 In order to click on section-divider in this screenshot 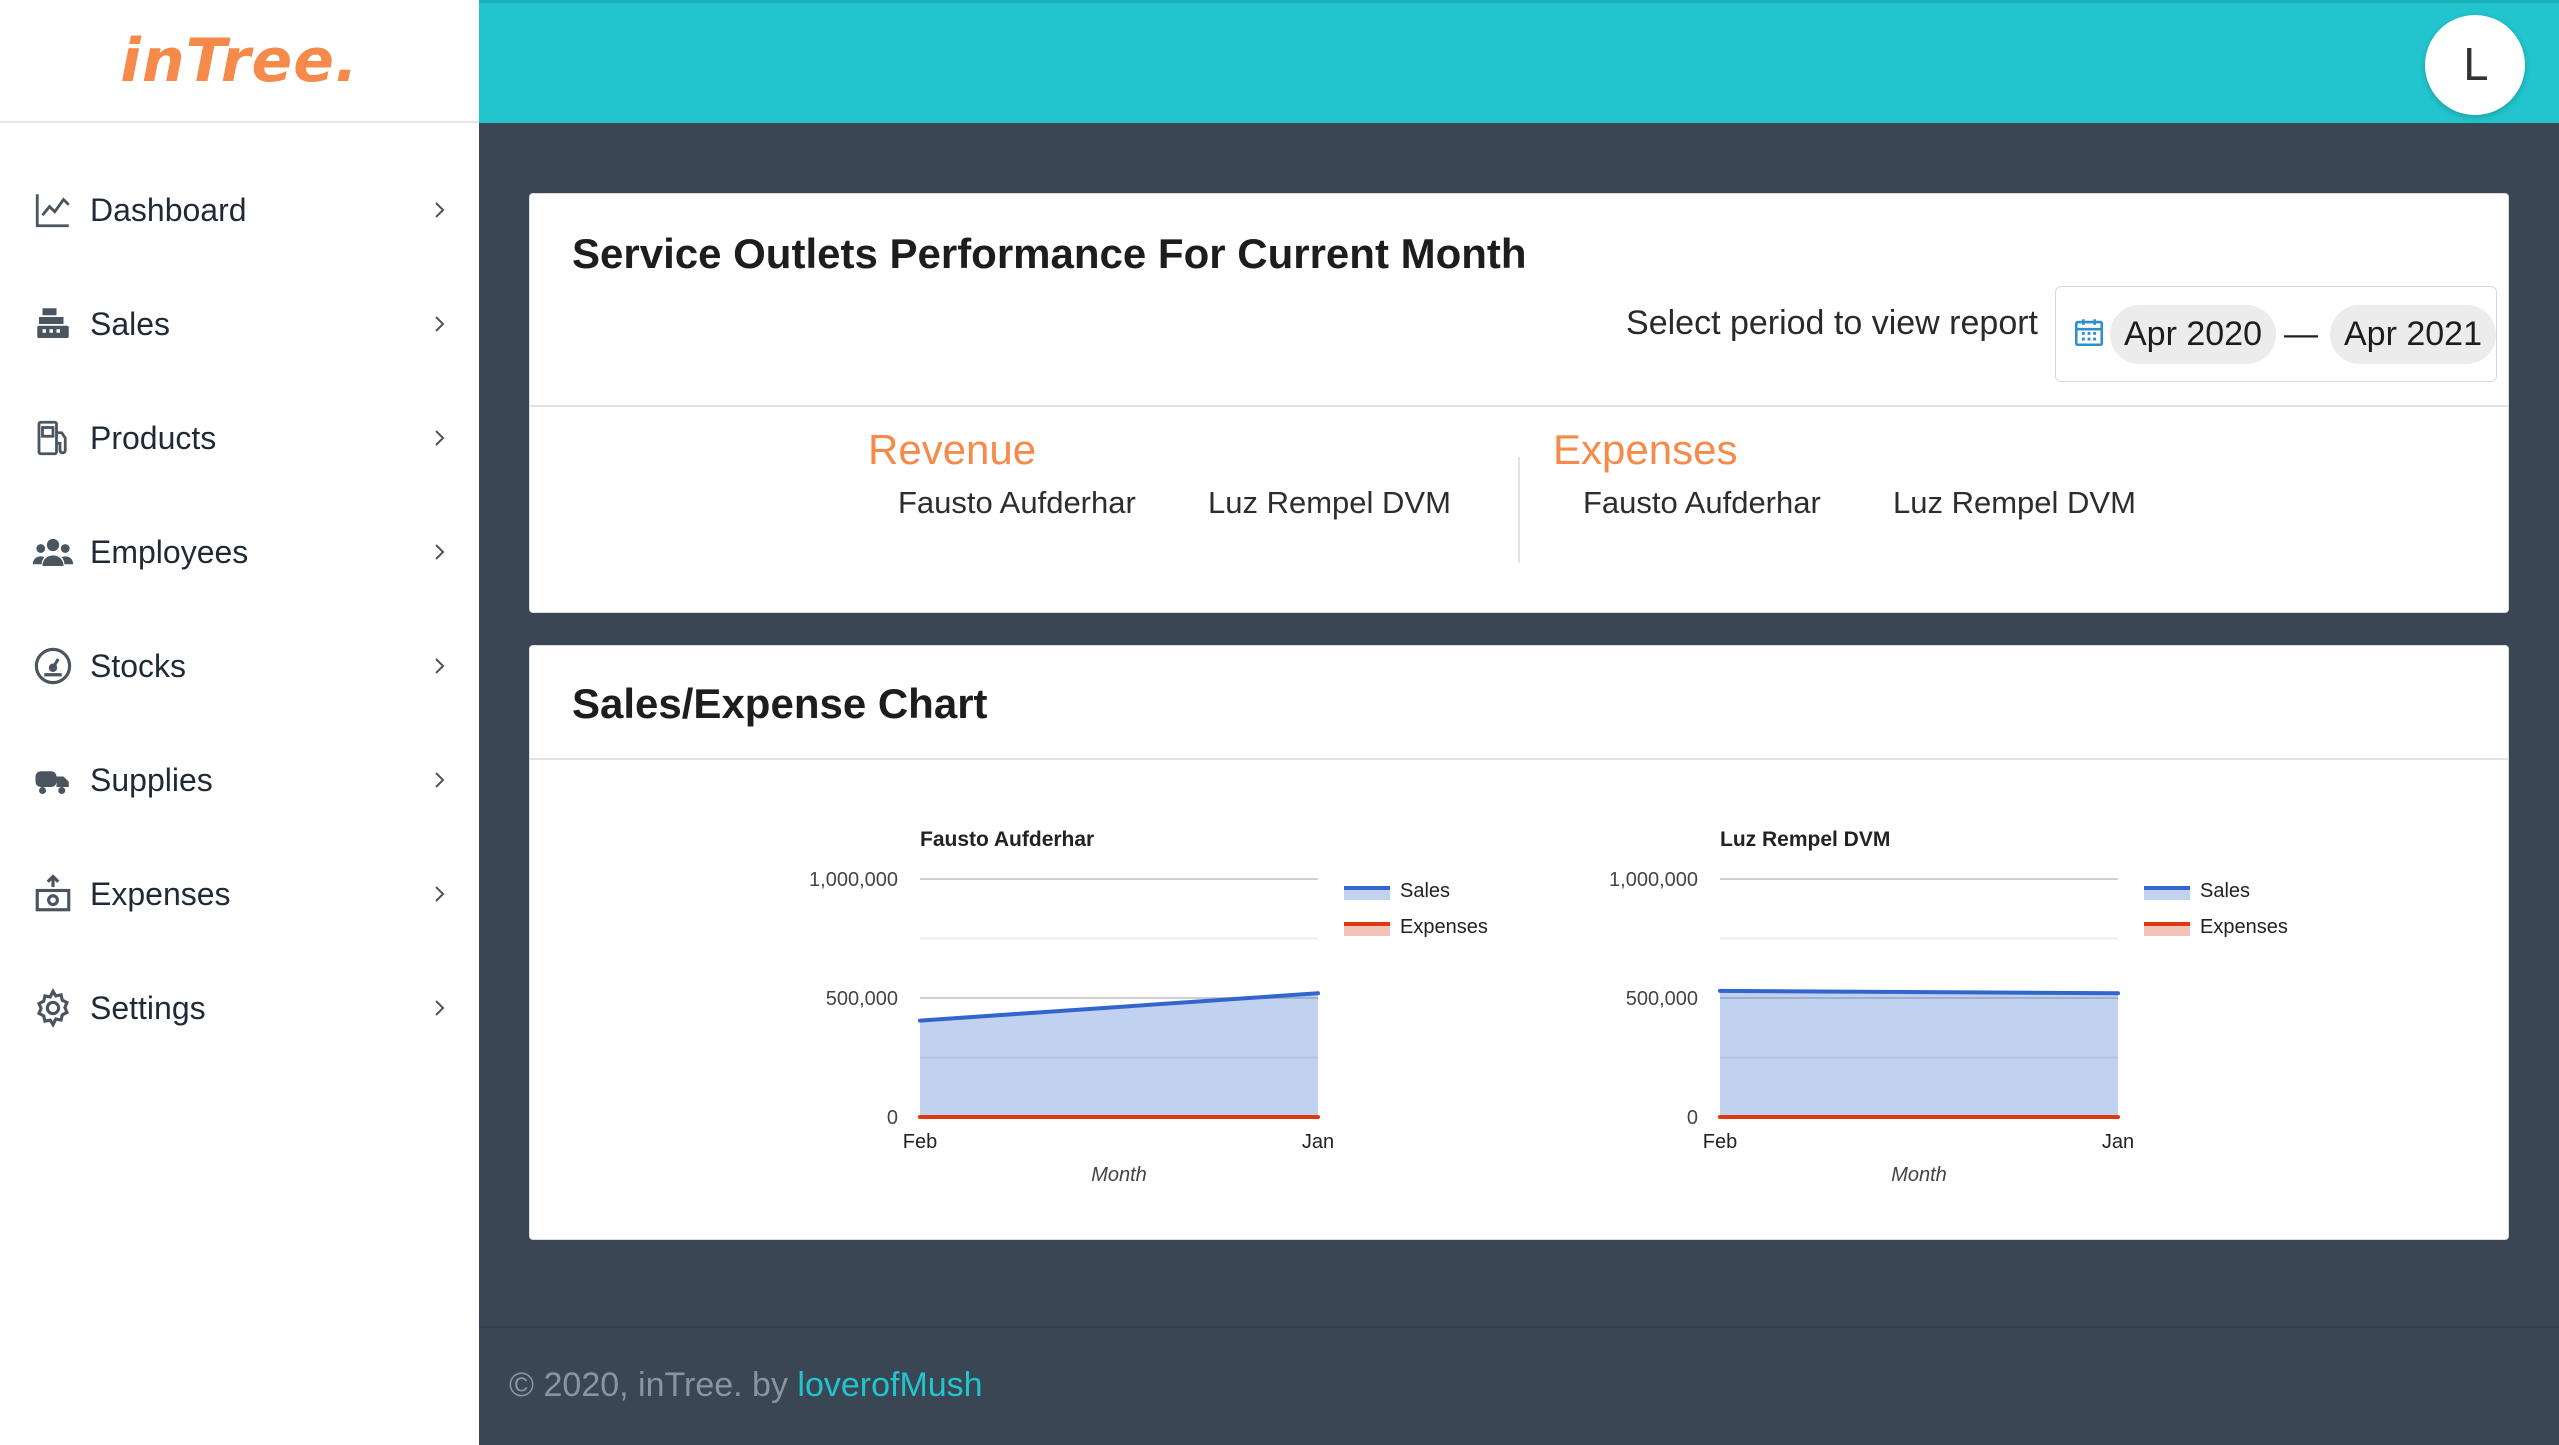, I will do `click(1519, 510)`.